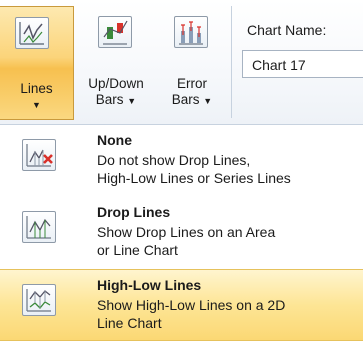 Image resolution: width=363 pixels, height=341 pixels. Describe the element at coordinates (109, 99) in the screenshot. I see `up-down-bars-label-2: Bars` at that location.